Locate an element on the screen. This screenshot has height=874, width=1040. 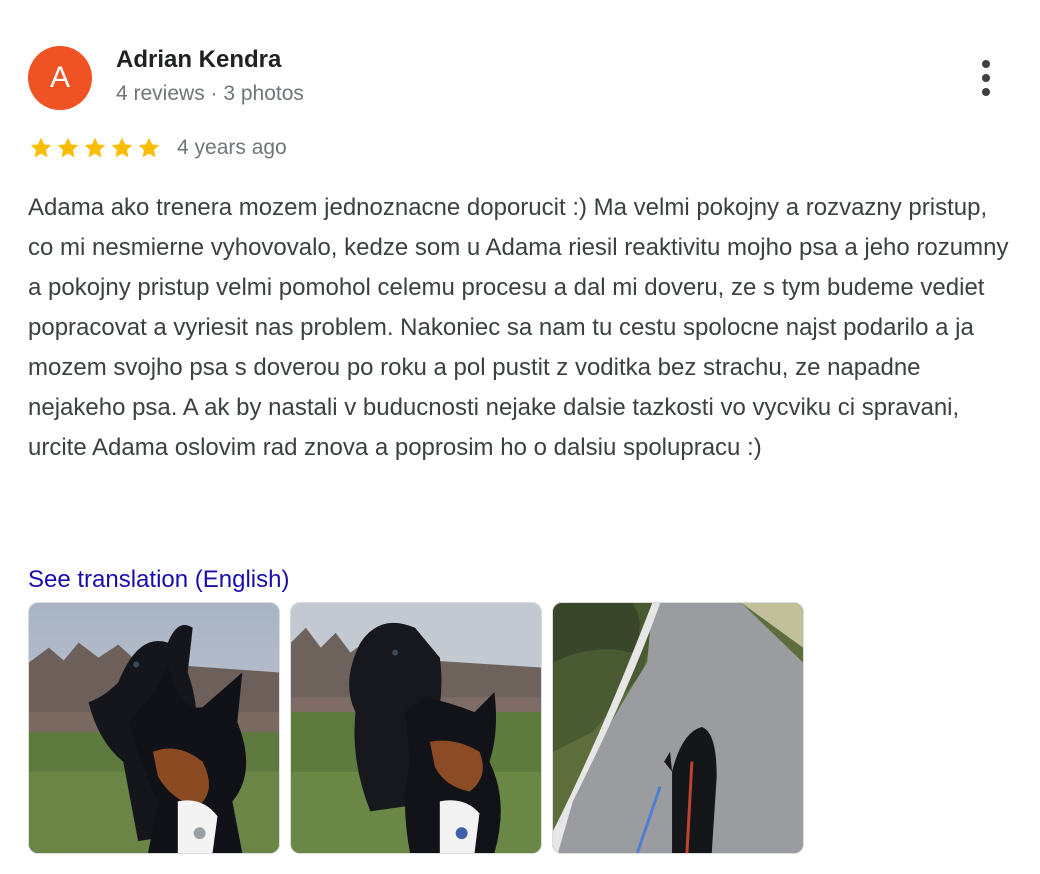
more-options-button is located at coordinates (986, 78).